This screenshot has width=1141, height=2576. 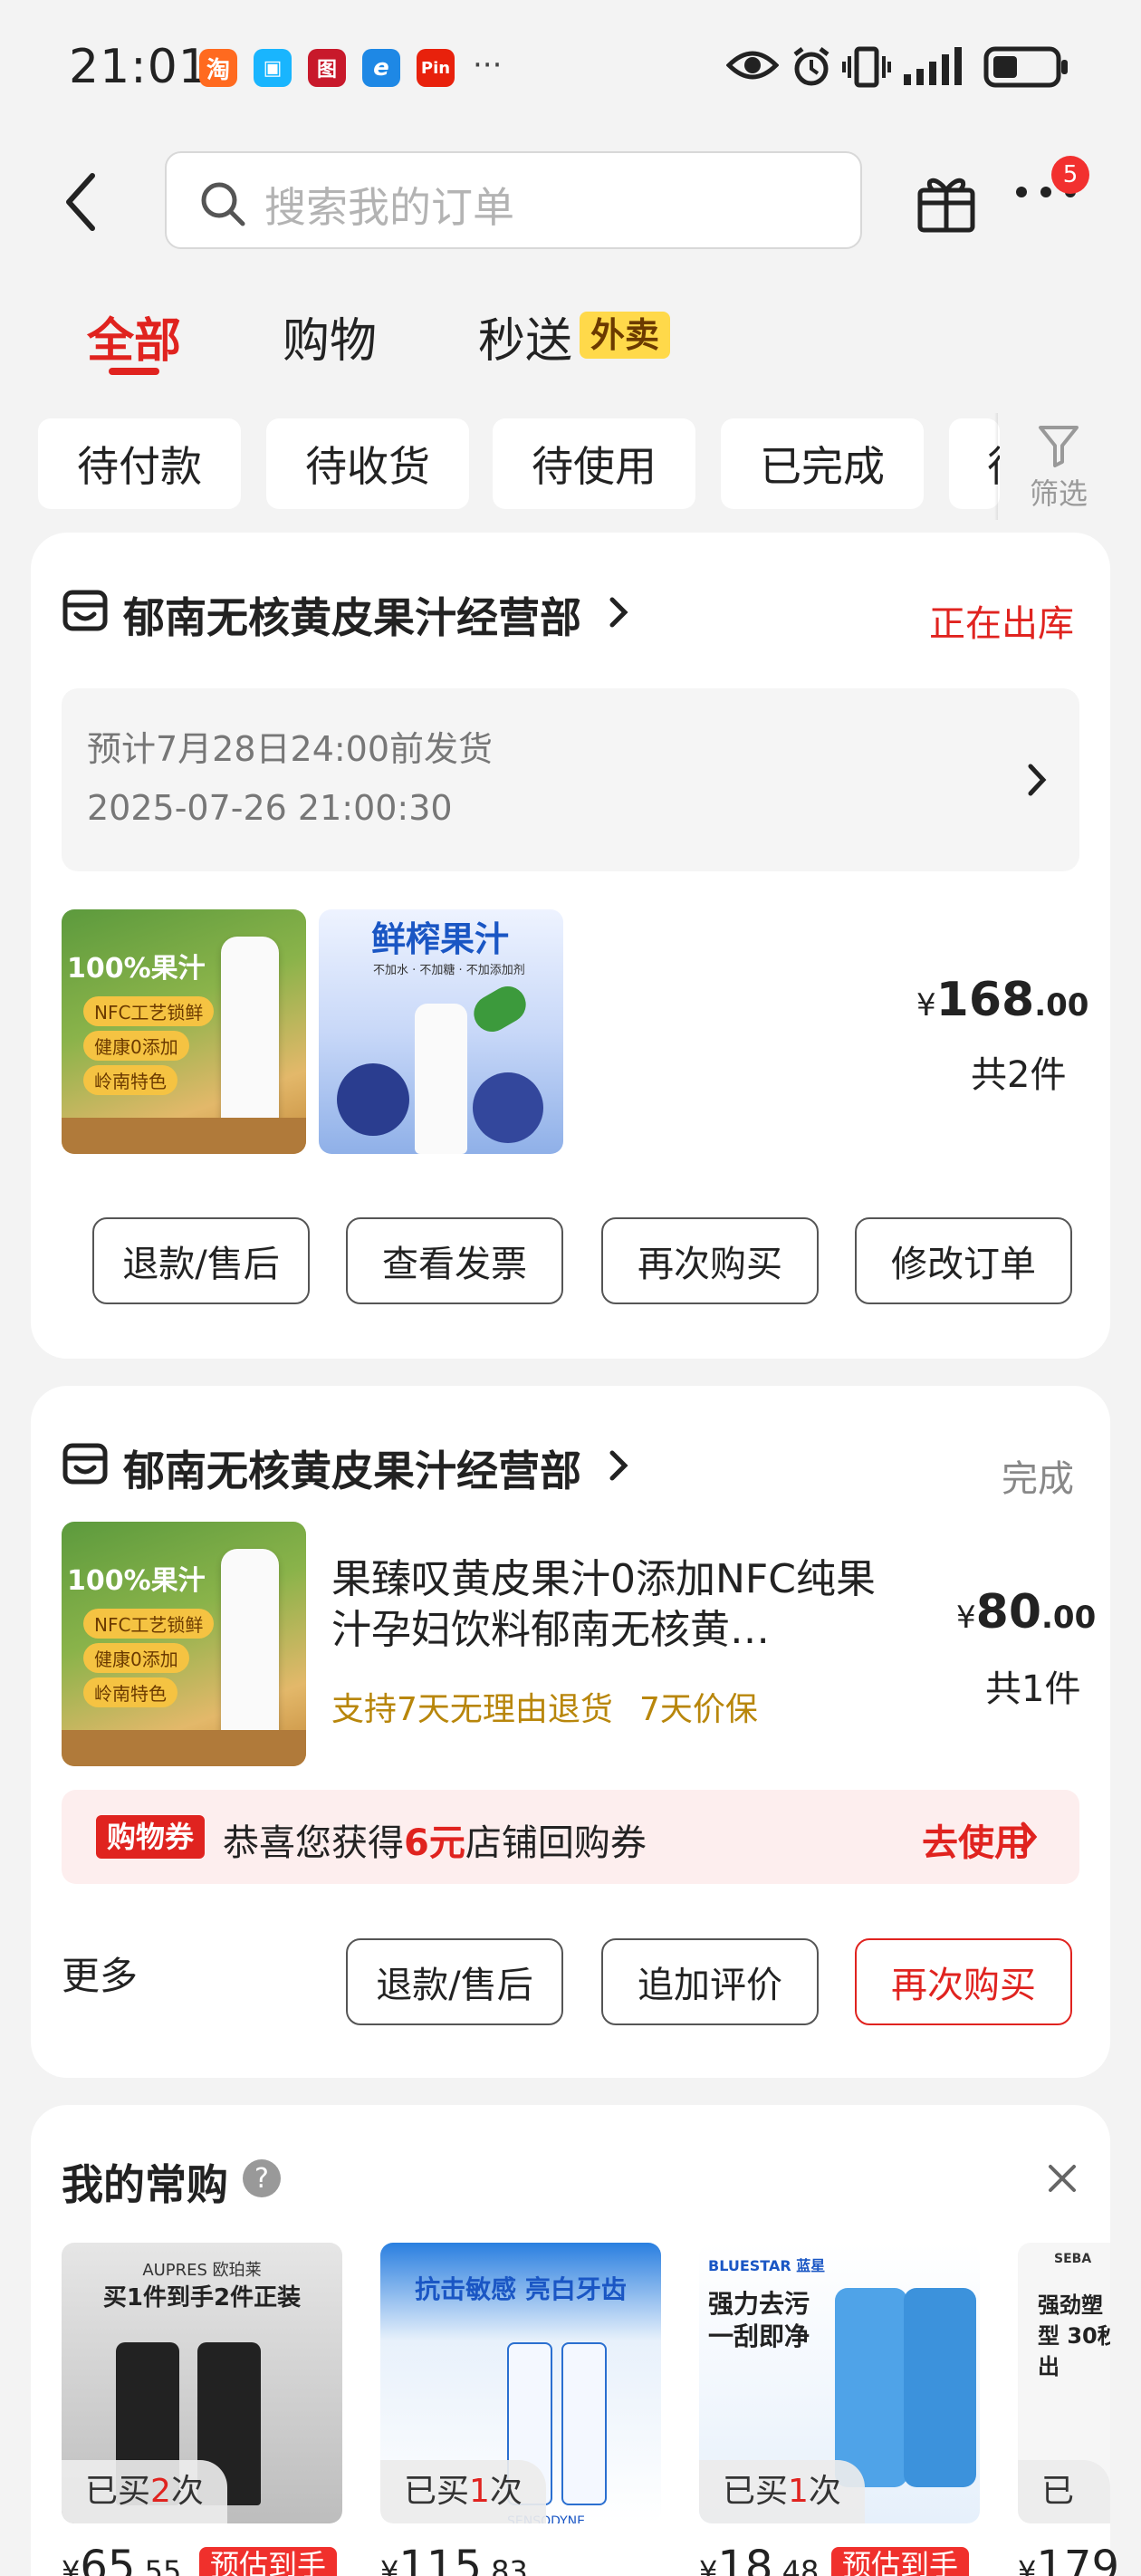 What do you see at coordinates (508, 1107) in the screenshot?
I see `blueberry` at bounding box center [508, 1107].